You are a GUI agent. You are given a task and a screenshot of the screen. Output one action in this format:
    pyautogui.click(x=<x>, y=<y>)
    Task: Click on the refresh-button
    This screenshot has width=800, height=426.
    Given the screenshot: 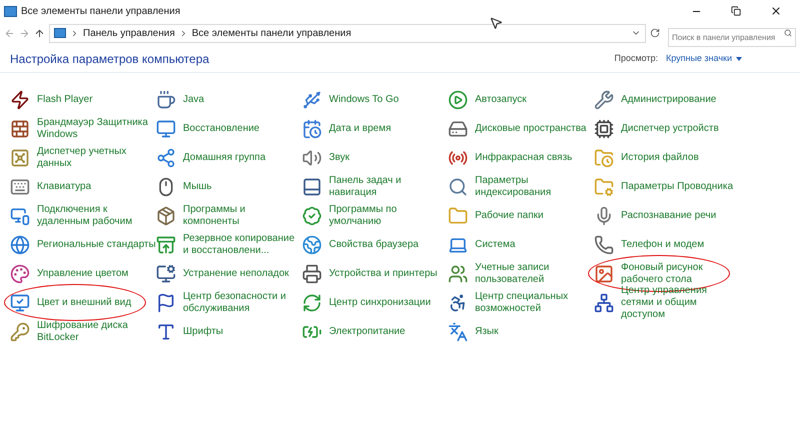 What is the action you would take?
    pyautogui.click(x=655, y=33)
    